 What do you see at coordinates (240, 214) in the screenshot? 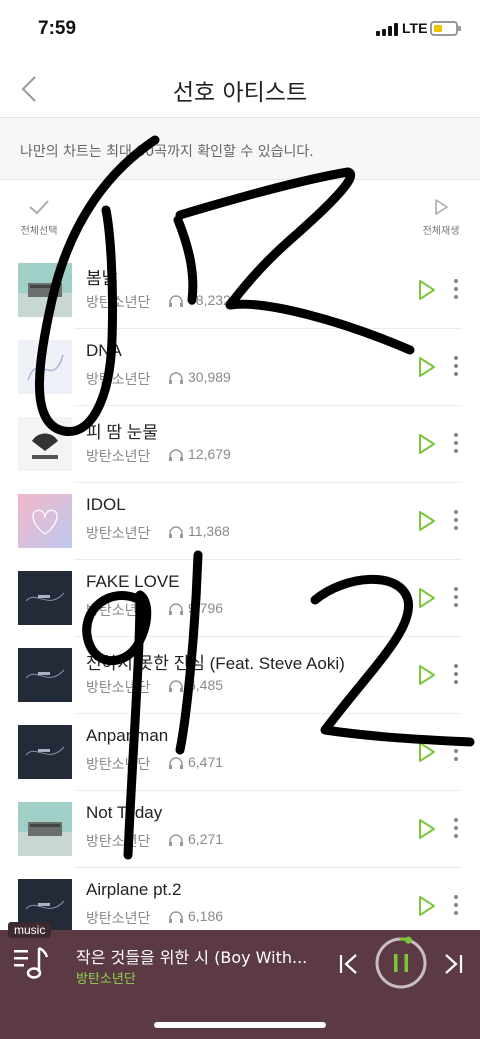
I see `toolbar: 전체선택 전체재생` at bounding box center [240, 214].